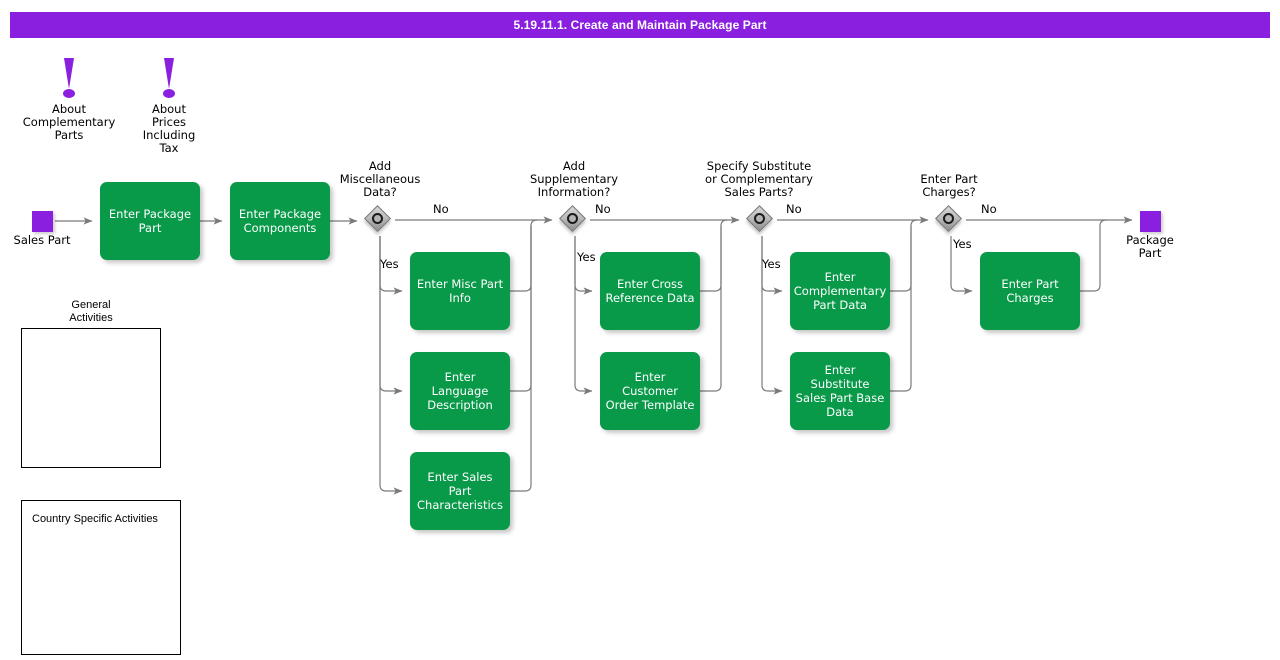 The width and height of the screenshot is (1280, 660). Describe the element at coordinates (603, 209) in the screenshot. I see `gateway-add-supplementary-information-no-label: No` at that location.